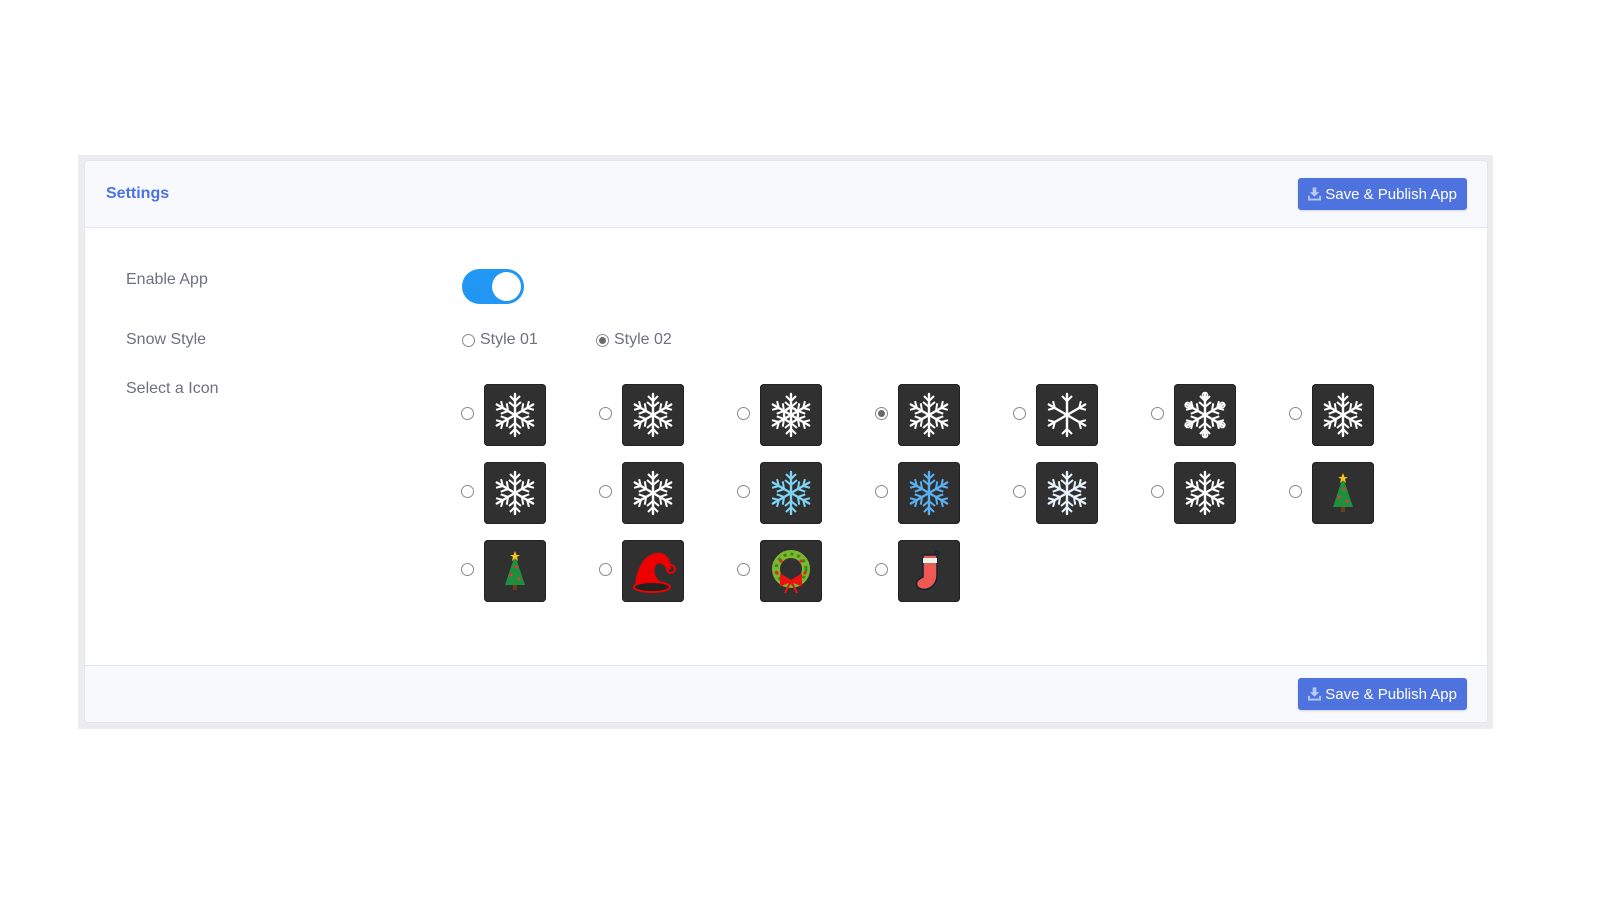 The height and width of the screenshot is (900, 1600). I want to click on wreath-icon, so click(791, 572).